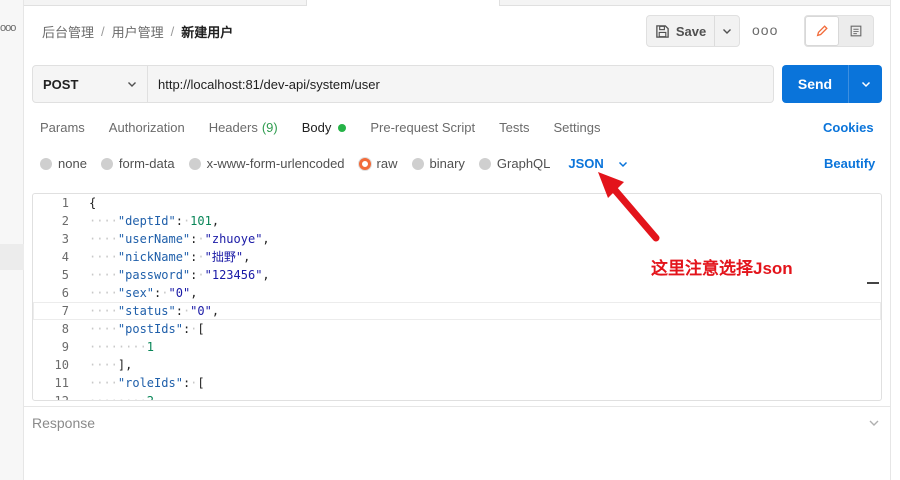 This screenshot has width=900, height=480. Describe the element at coordinates (137, 163) in the screenshot. I see `radio-form-data: form-data` at that location.